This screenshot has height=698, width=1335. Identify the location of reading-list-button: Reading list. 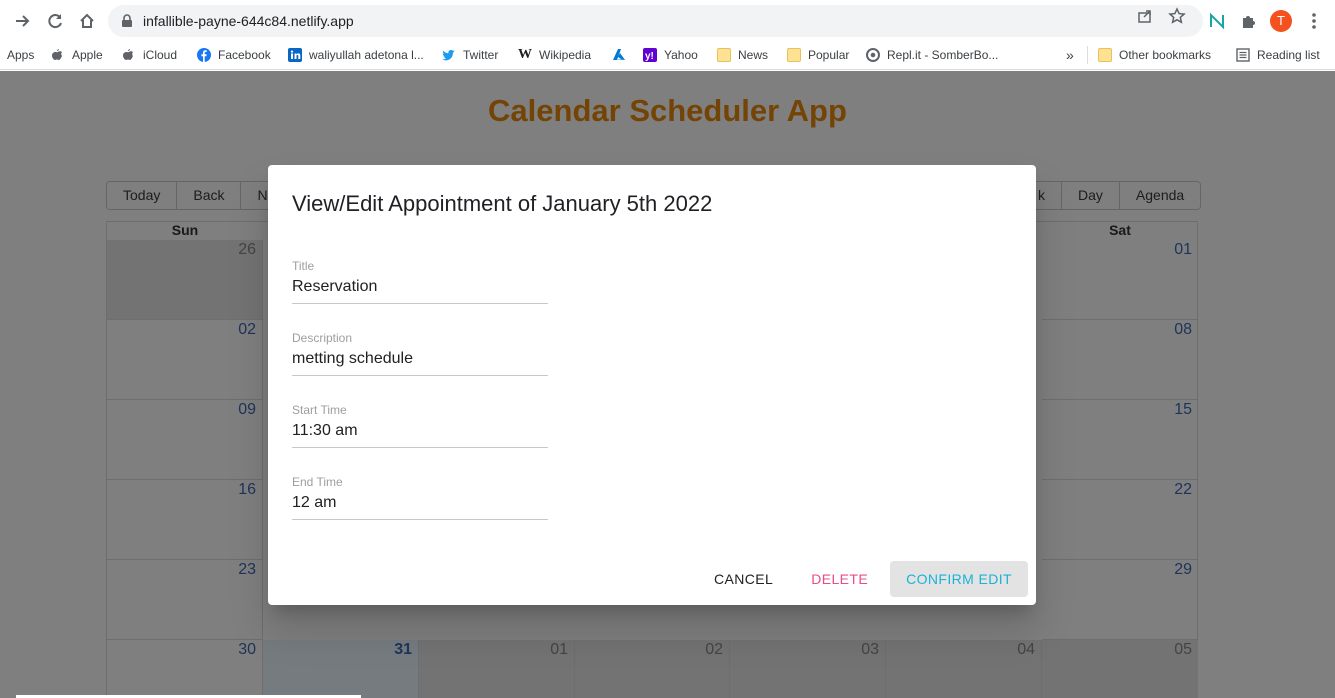
(1278, 55).